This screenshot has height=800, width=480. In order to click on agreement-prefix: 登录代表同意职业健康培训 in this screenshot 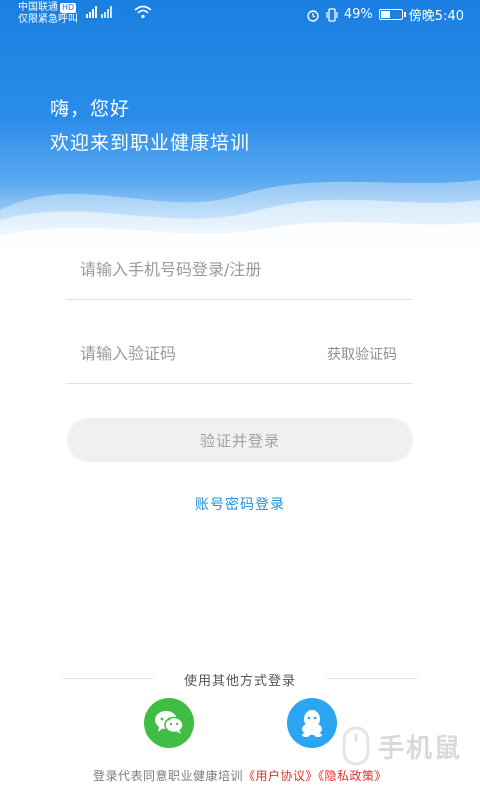, I will do `click(167, 776)`.